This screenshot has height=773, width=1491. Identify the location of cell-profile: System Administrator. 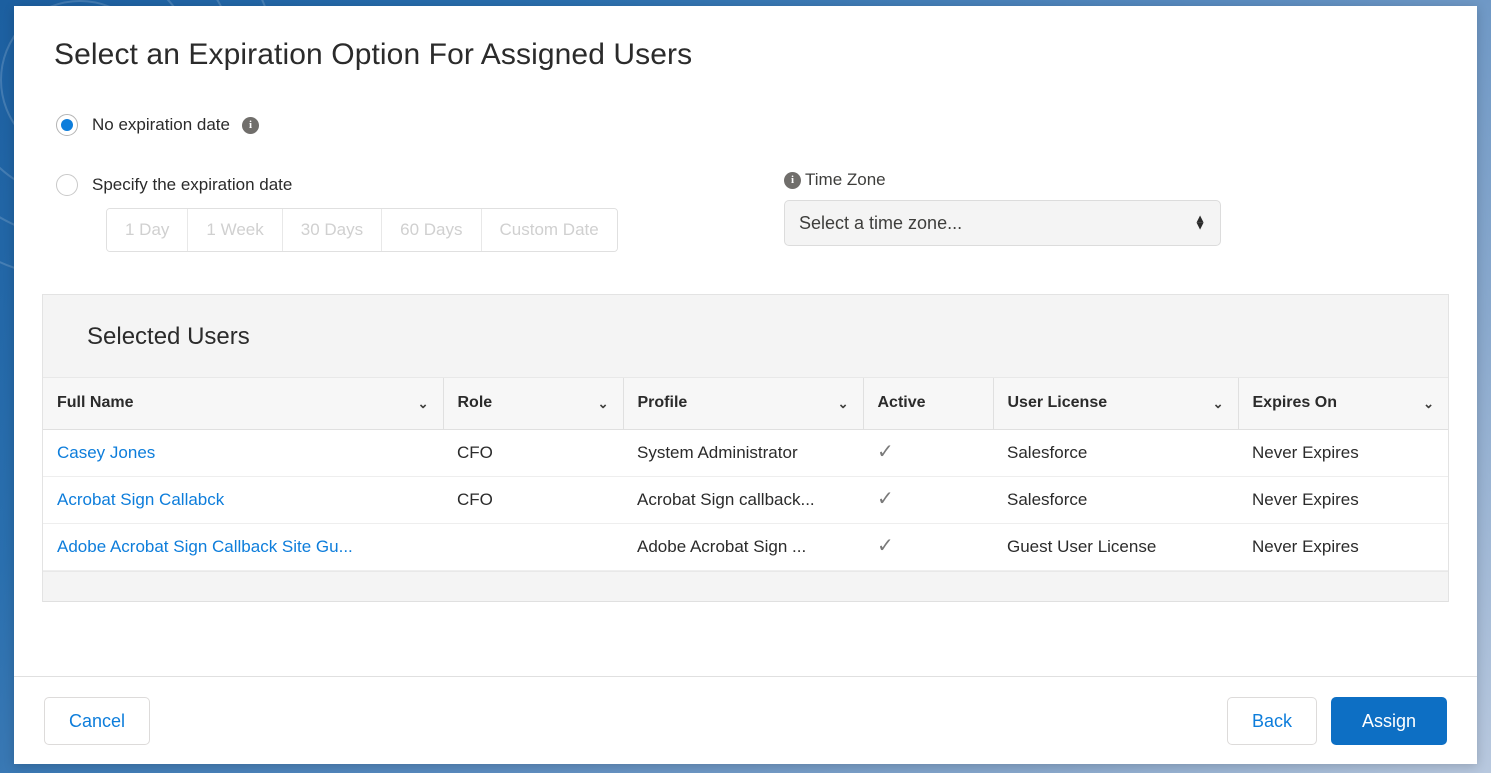
(743, 453).